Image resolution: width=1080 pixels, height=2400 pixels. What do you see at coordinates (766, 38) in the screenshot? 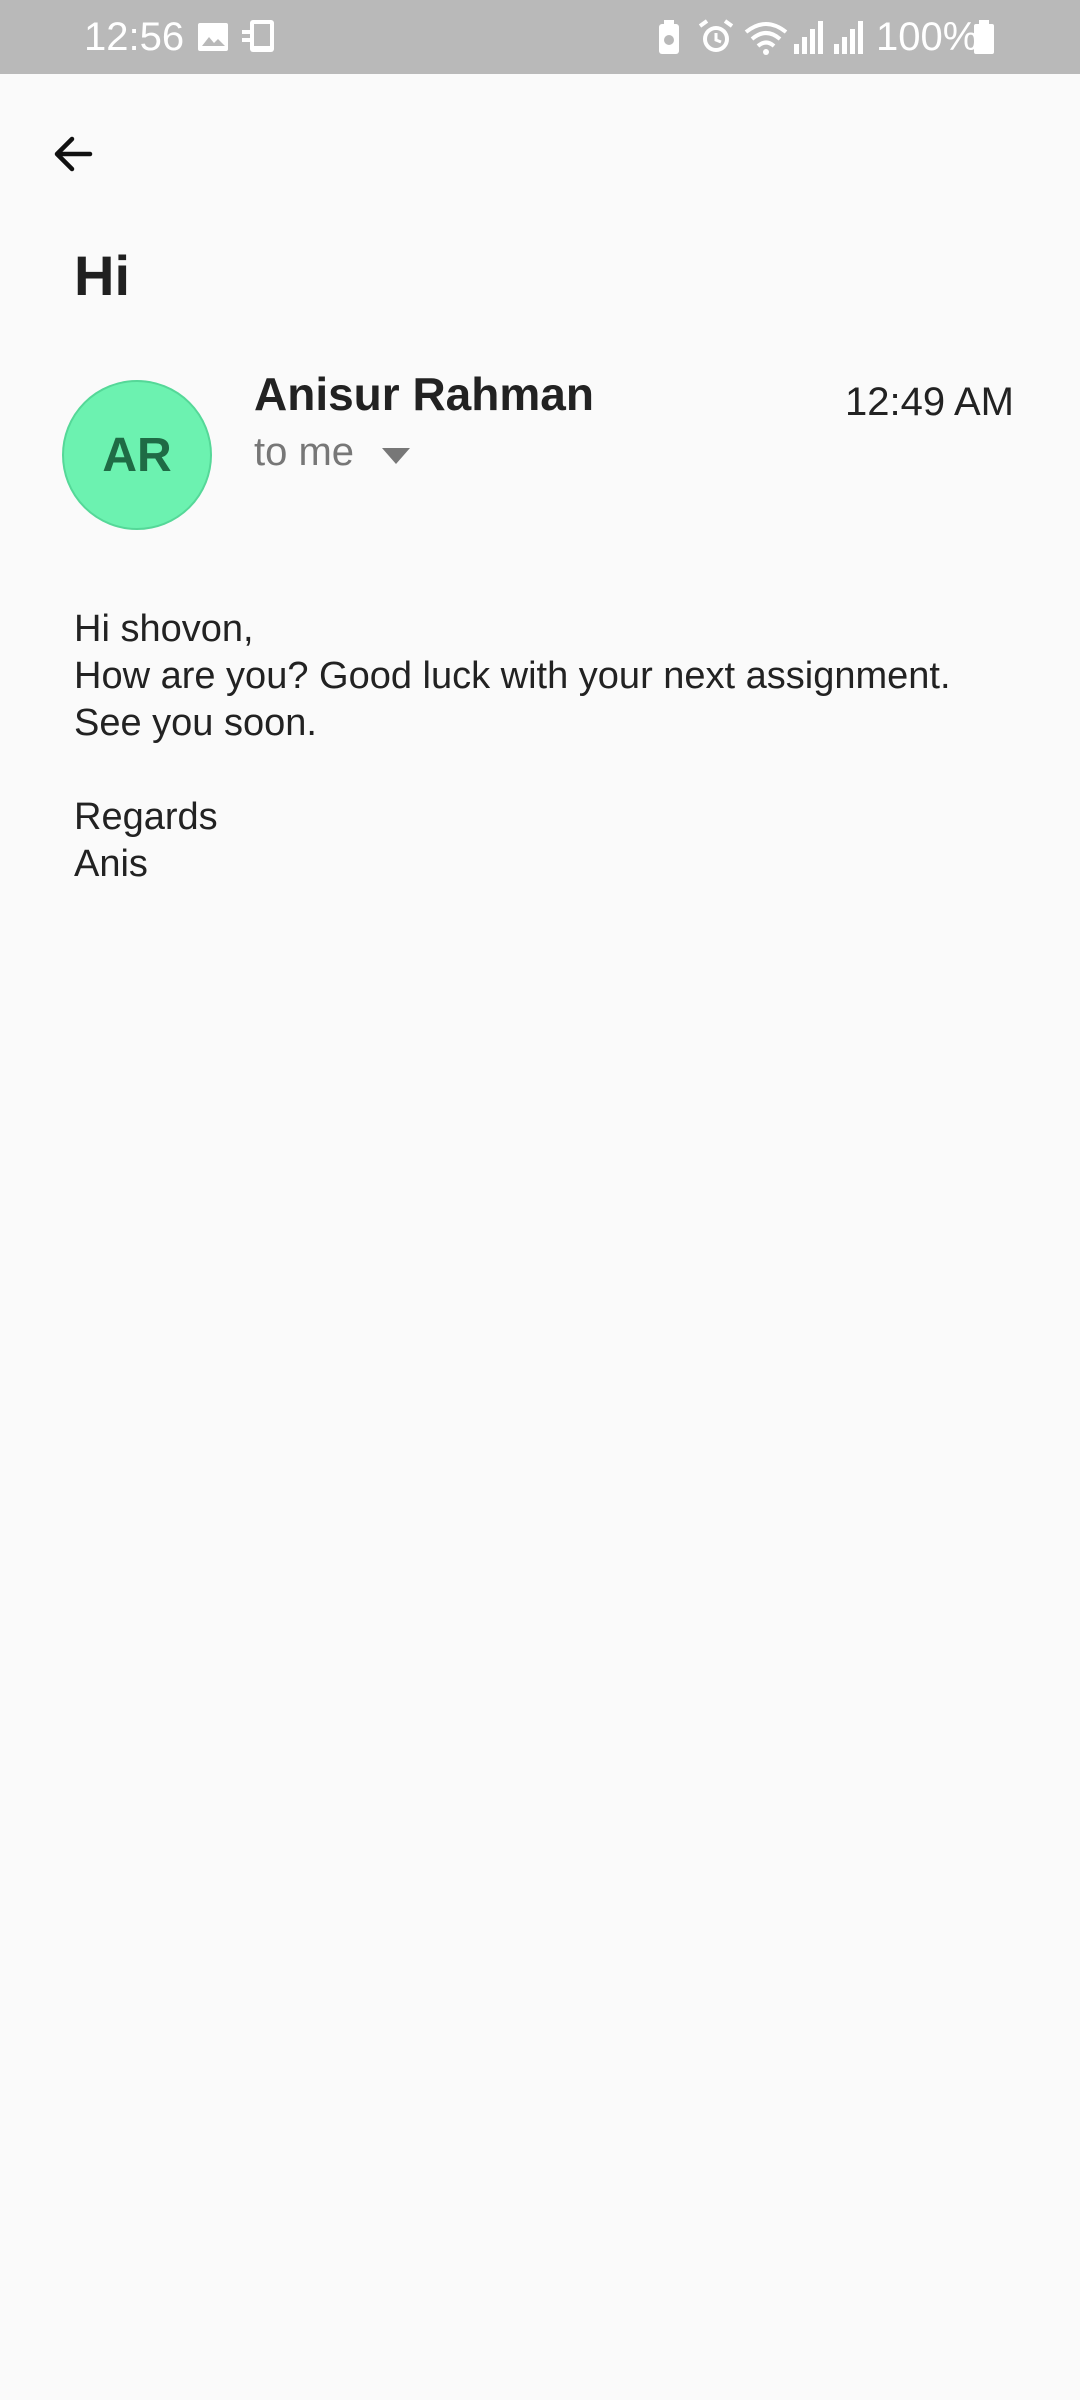
I see `wifi-icon` at bounding box center [766, 38].